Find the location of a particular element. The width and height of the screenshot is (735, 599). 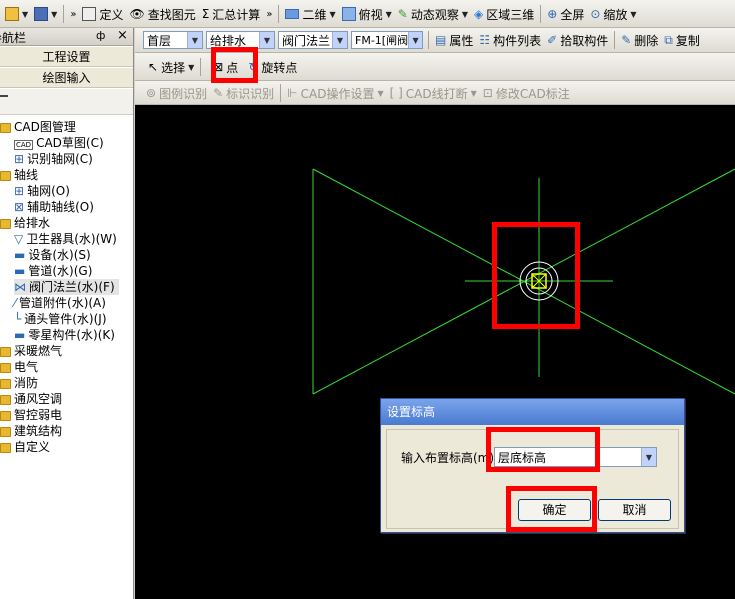

component-select: FM-1[闸阀 ▼ is located at coordinates (387, 40).